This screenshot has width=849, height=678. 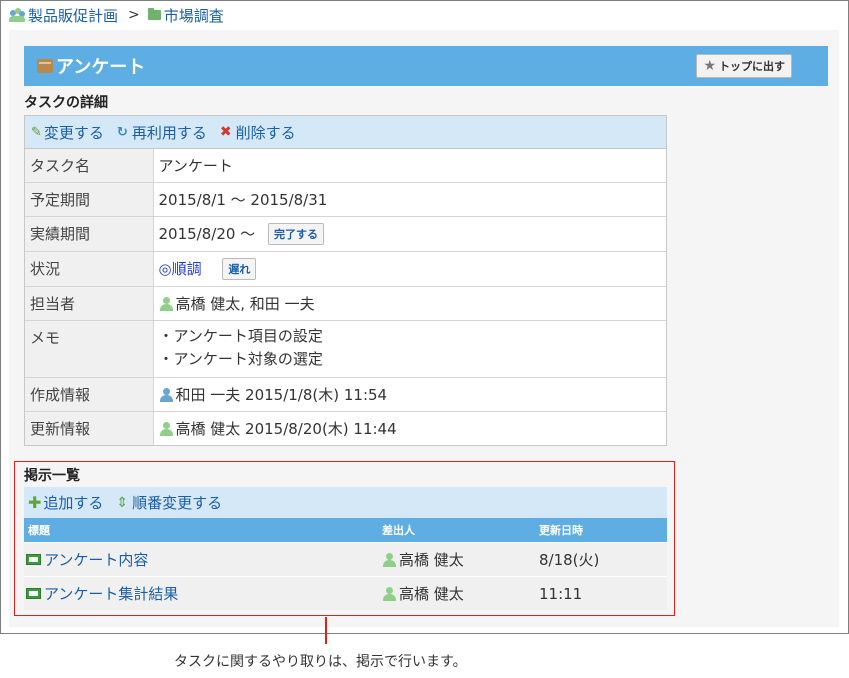 I want to click on breadcrumb-folder-link: 市場調査, so click(x=194, y=15).